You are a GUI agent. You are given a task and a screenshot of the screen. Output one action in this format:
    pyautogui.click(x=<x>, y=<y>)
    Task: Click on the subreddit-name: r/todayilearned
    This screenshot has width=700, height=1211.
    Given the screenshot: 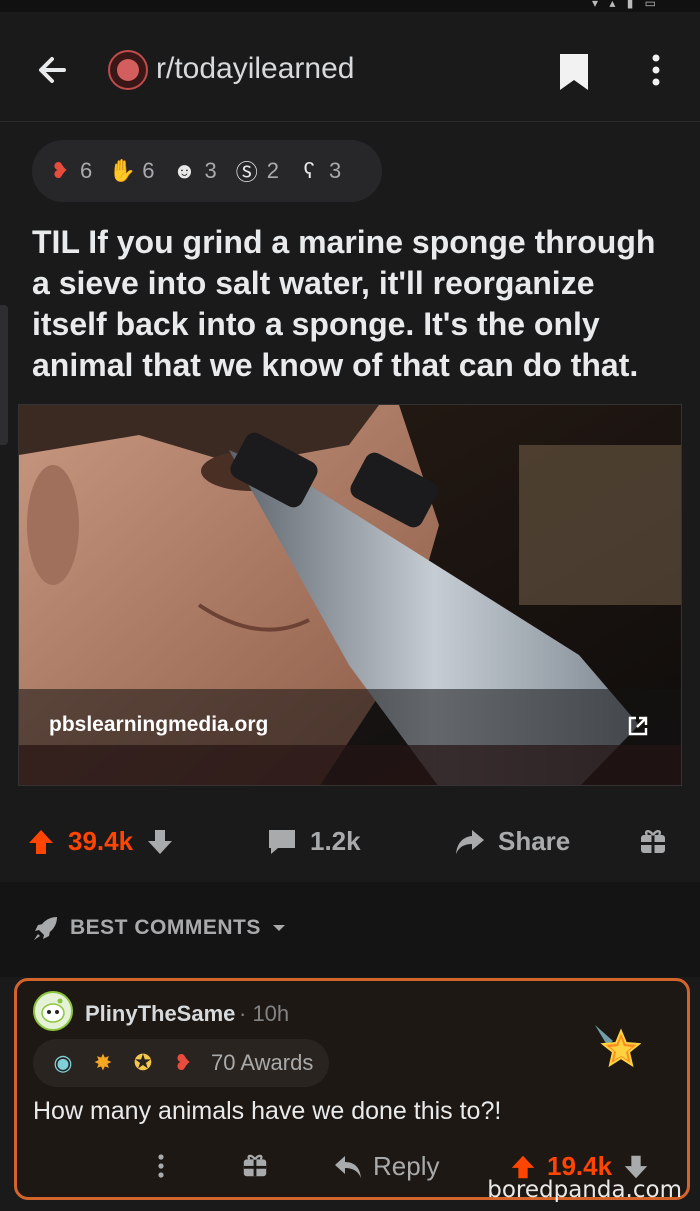 What is the action you would take?
    pyautogui.click(x=255, y=69)
    